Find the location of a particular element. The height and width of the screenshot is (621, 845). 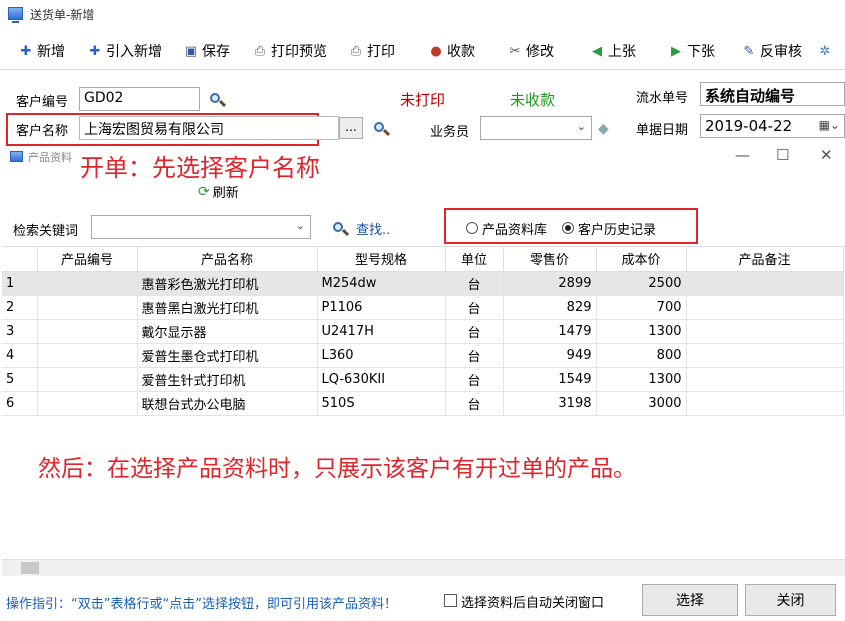

customer-code-label: 客户编号 is located at coordinates (42, 102).